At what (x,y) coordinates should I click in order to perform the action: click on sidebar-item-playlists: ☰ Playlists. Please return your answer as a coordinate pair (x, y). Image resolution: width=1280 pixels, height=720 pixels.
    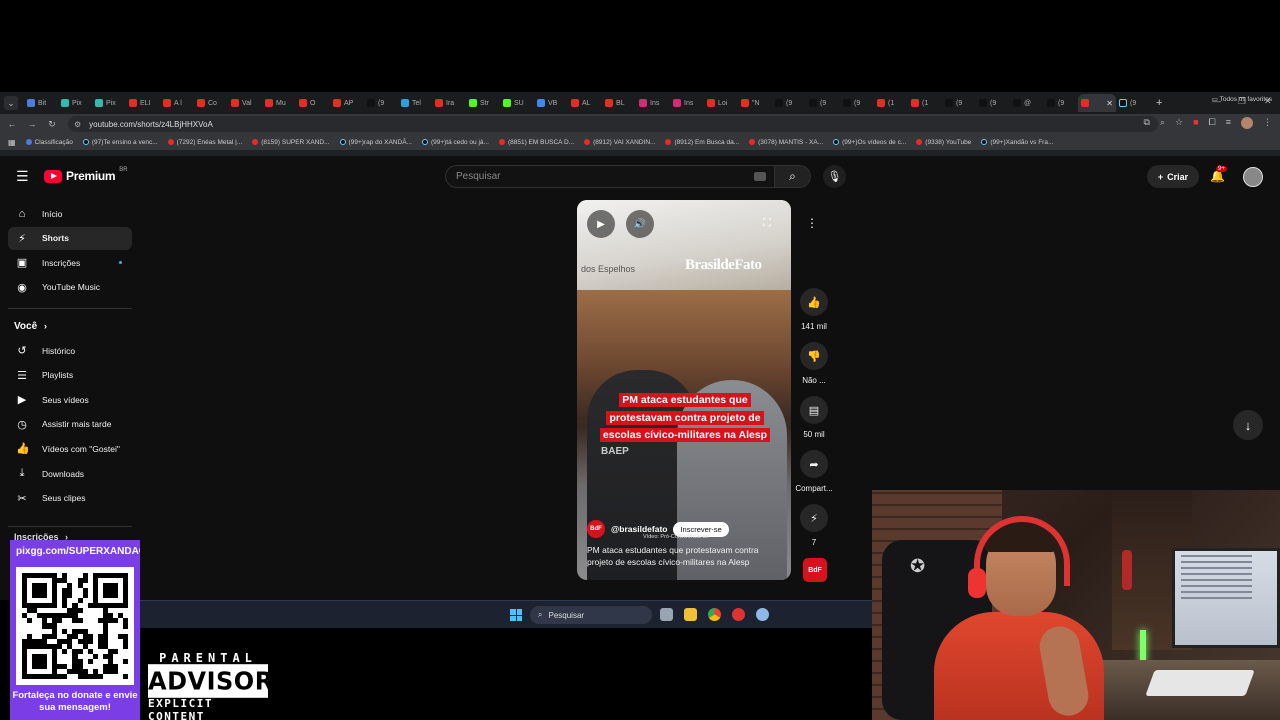
    Looking at the image, I should click on (70, 375).